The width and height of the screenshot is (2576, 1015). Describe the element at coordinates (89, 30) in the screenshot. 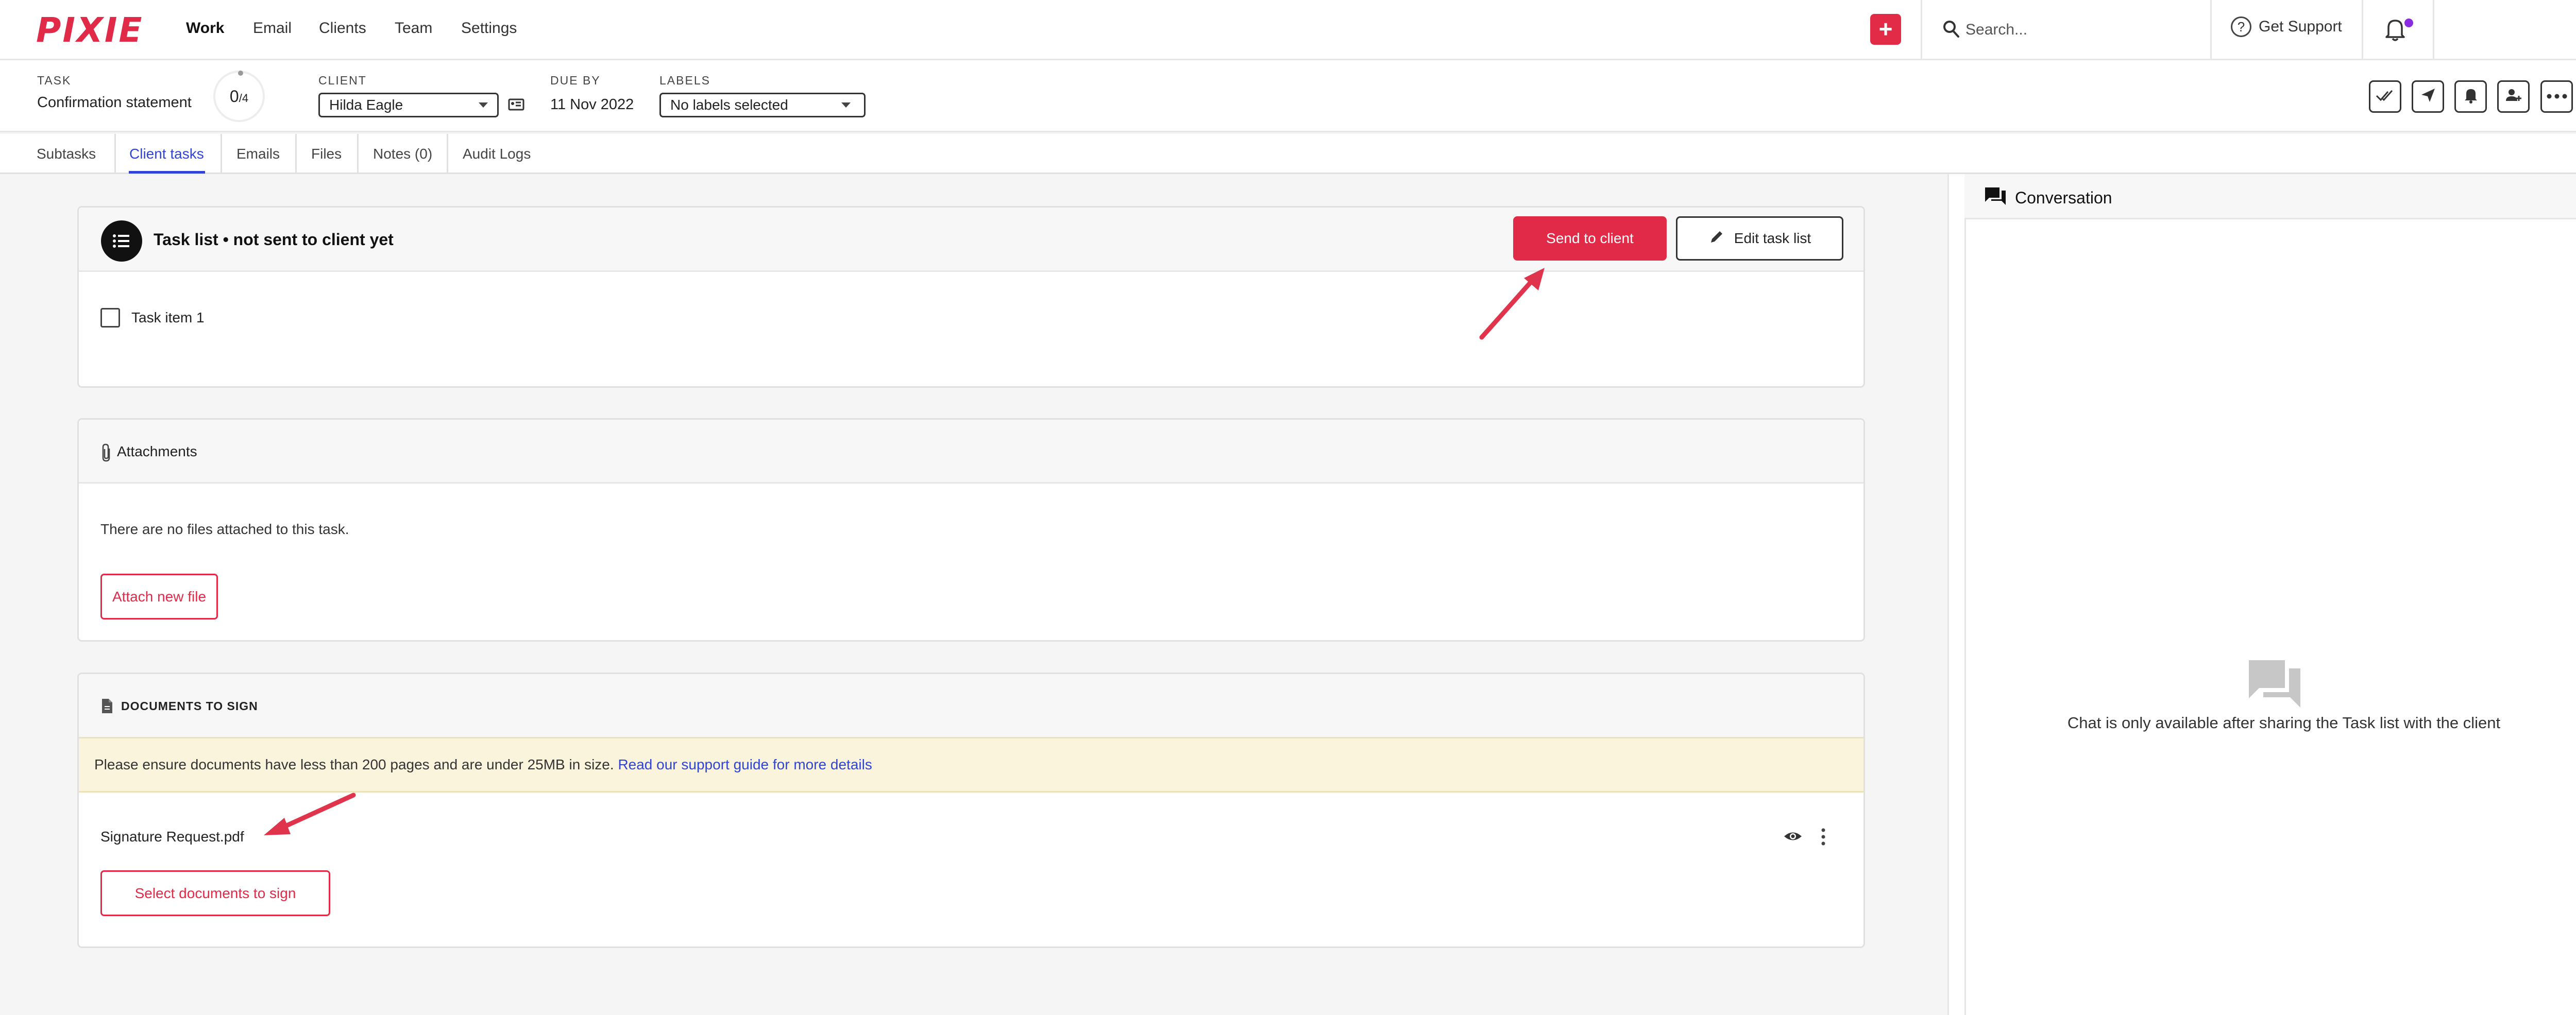

I see `pixie-logo: PIXIE` at that location.